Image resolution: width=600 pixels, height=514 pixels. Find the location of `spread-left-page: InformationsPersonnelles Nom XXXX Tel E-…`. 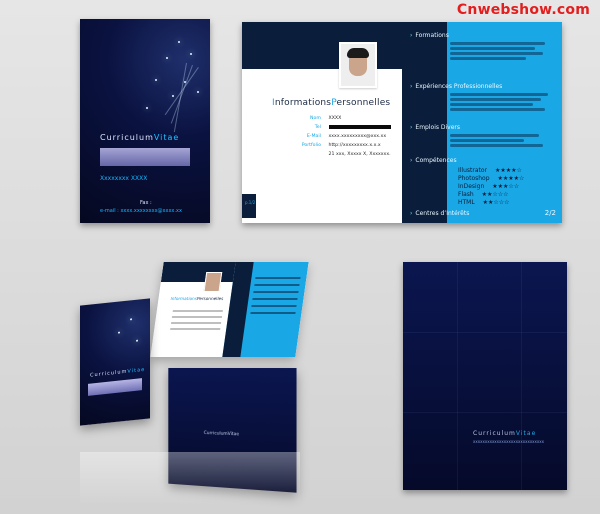

spread-left-page: InformationsPersonnelles Nom XXXX Tel E-… is located at coordinates (322, 122).